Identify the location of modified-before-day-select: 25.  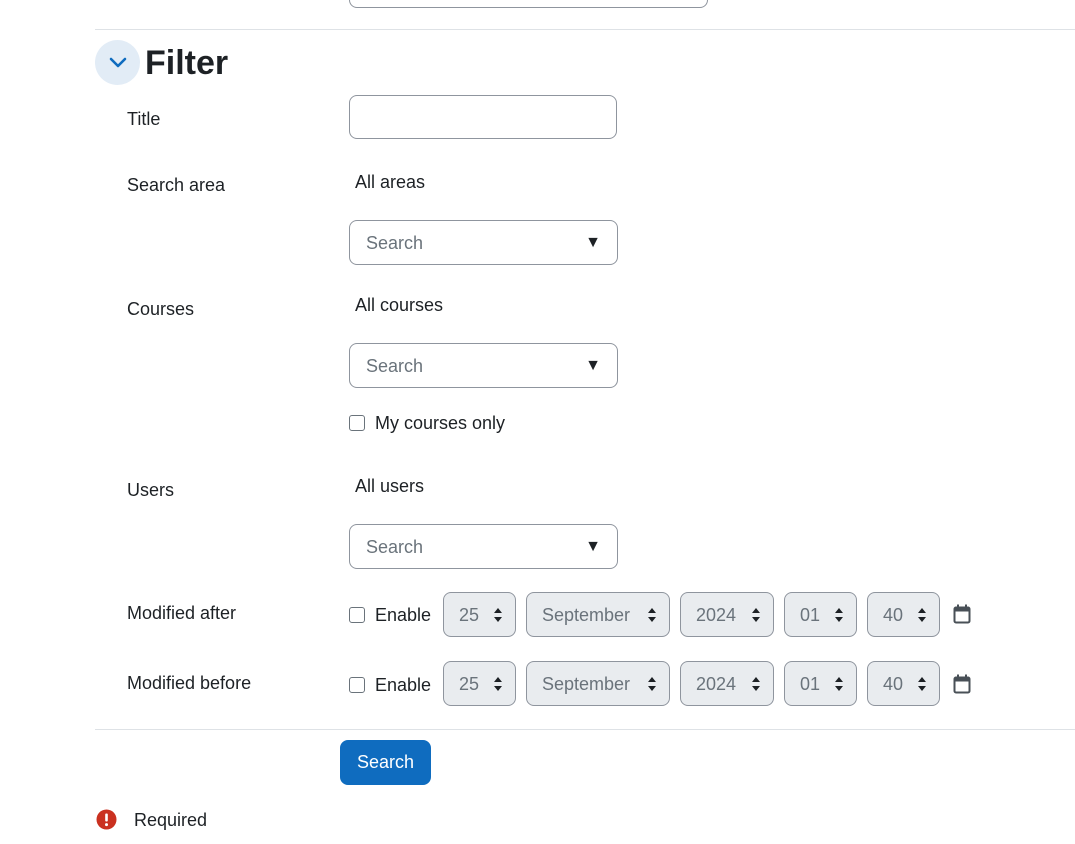
(479, 683).